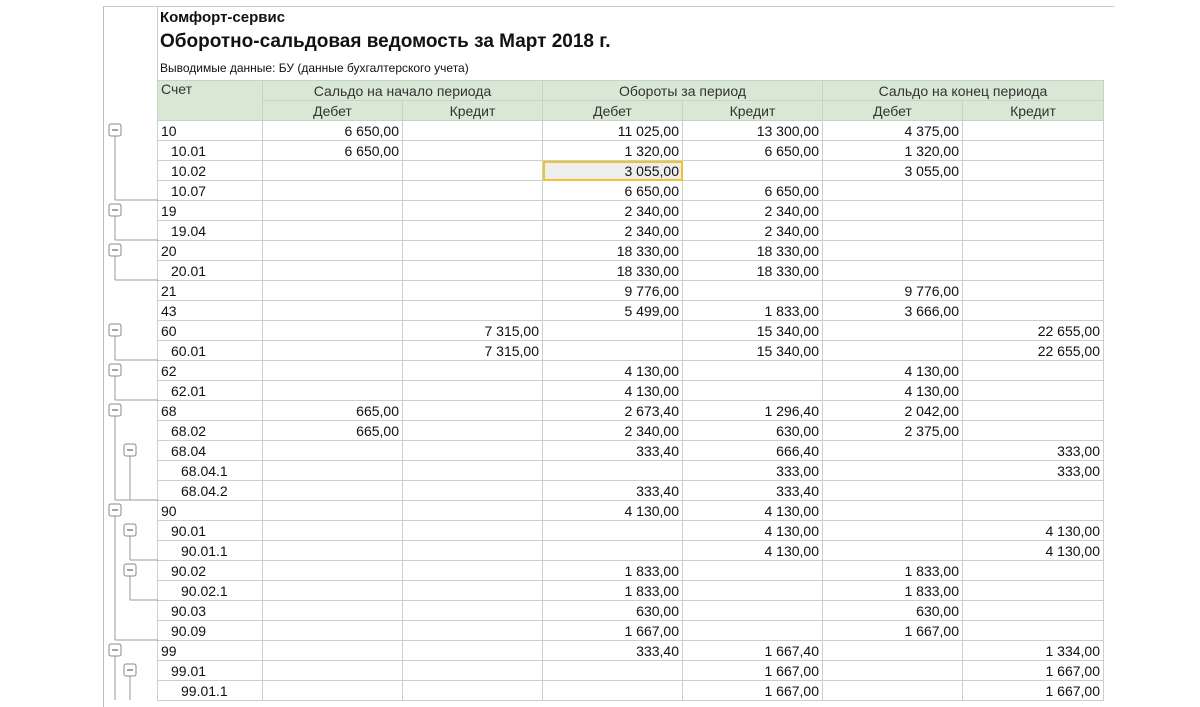  Describe the element at coordinates (630, 570) in the screenshot. I see `table-row: 90.02 1 833,00 1 833,00` at that location.